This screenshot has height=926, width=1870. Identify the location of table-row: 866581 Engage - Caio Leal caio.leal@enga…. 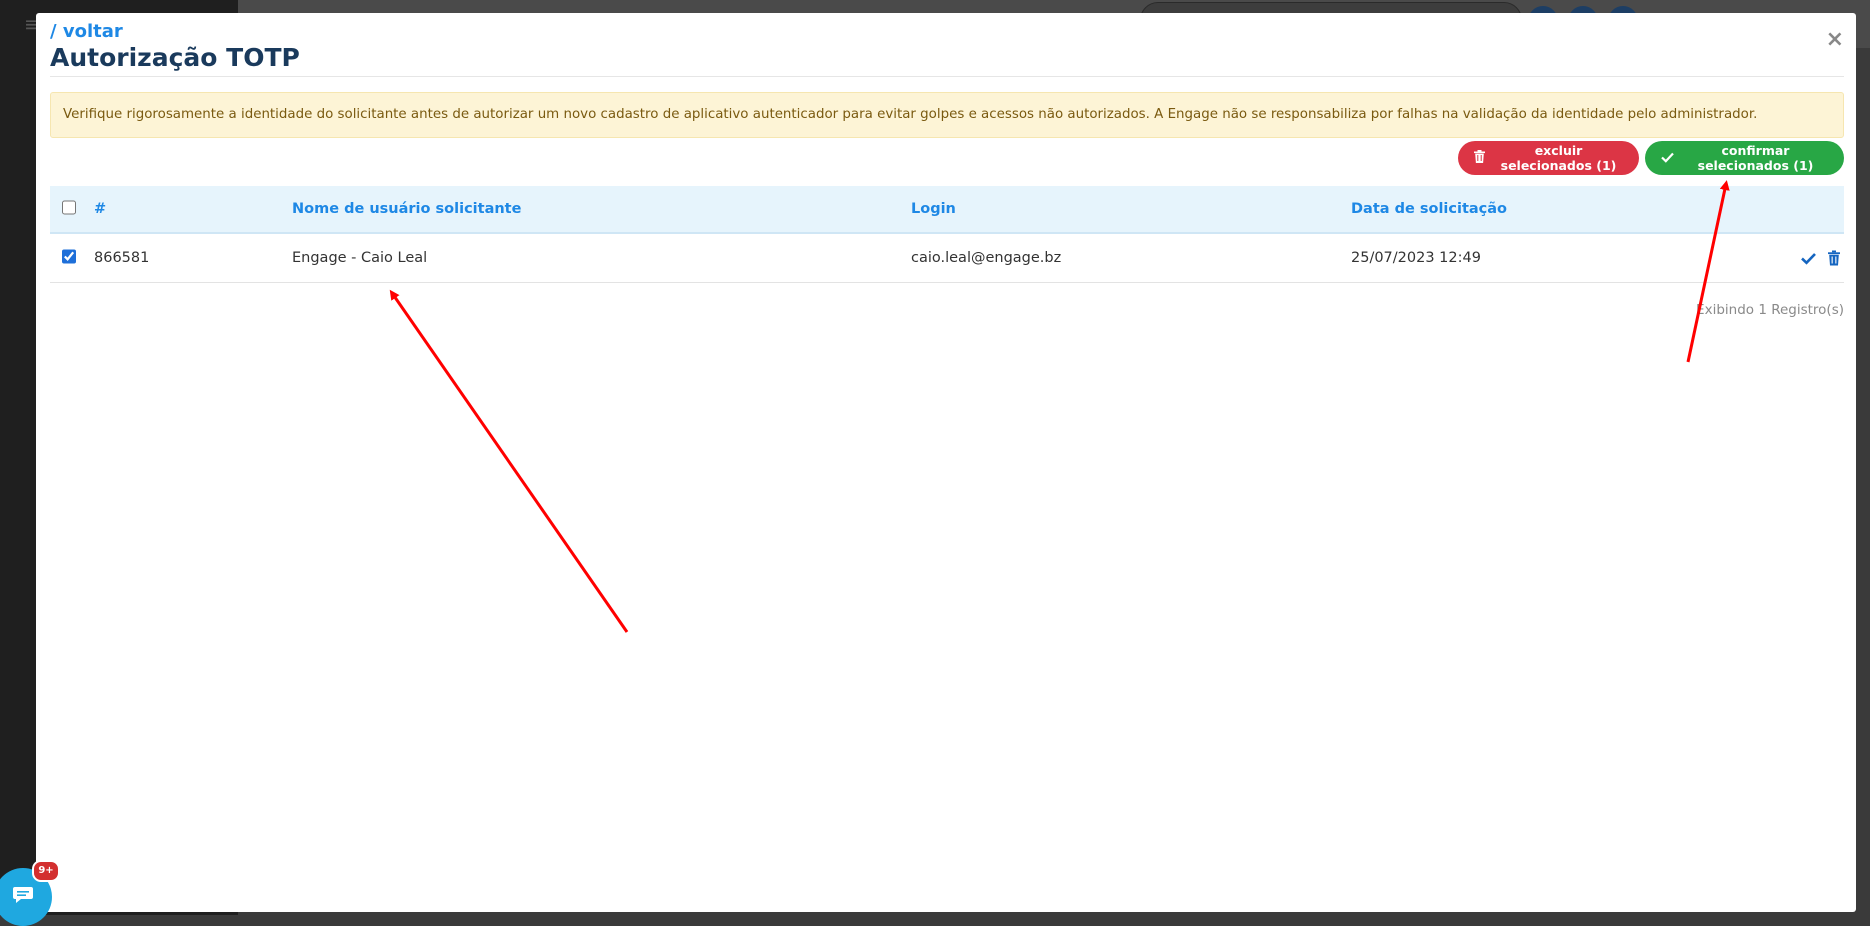
(947, 258).